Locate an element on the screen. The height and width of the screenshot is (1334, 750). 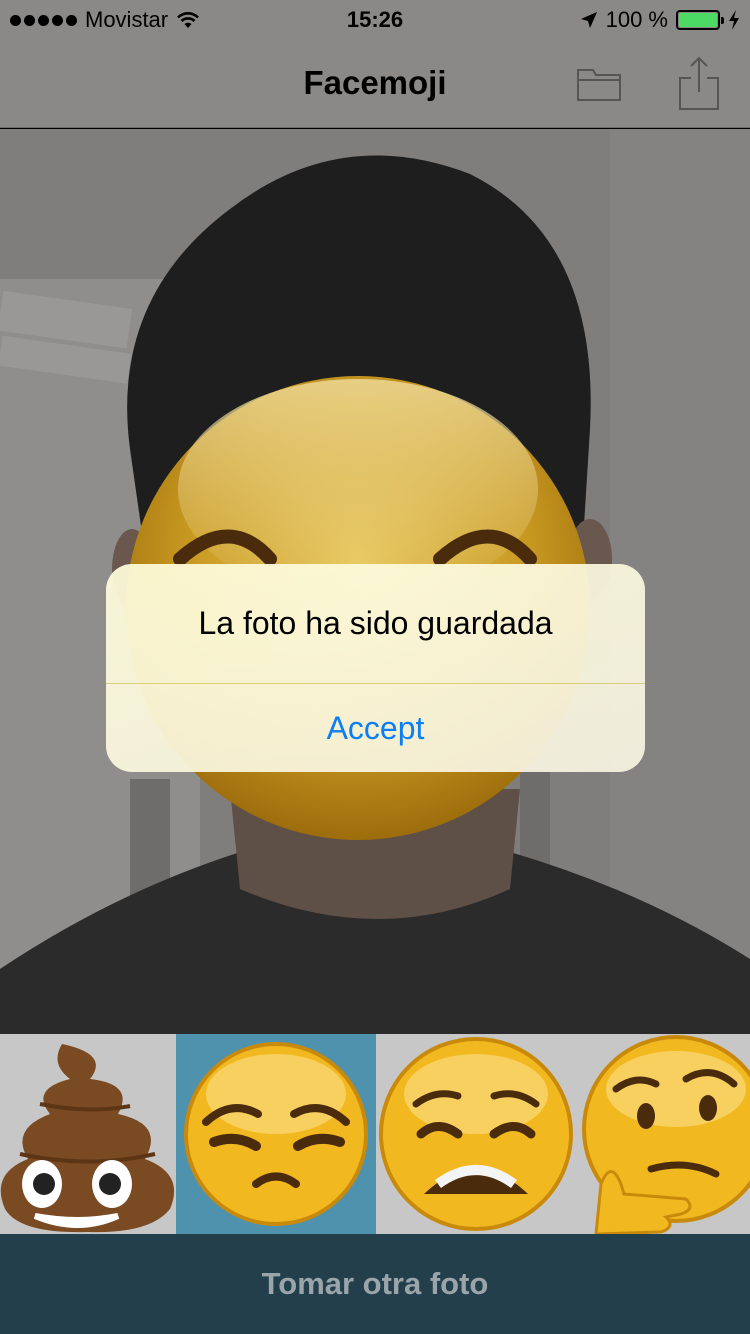
folder-button is located at coordinates (599, 84).